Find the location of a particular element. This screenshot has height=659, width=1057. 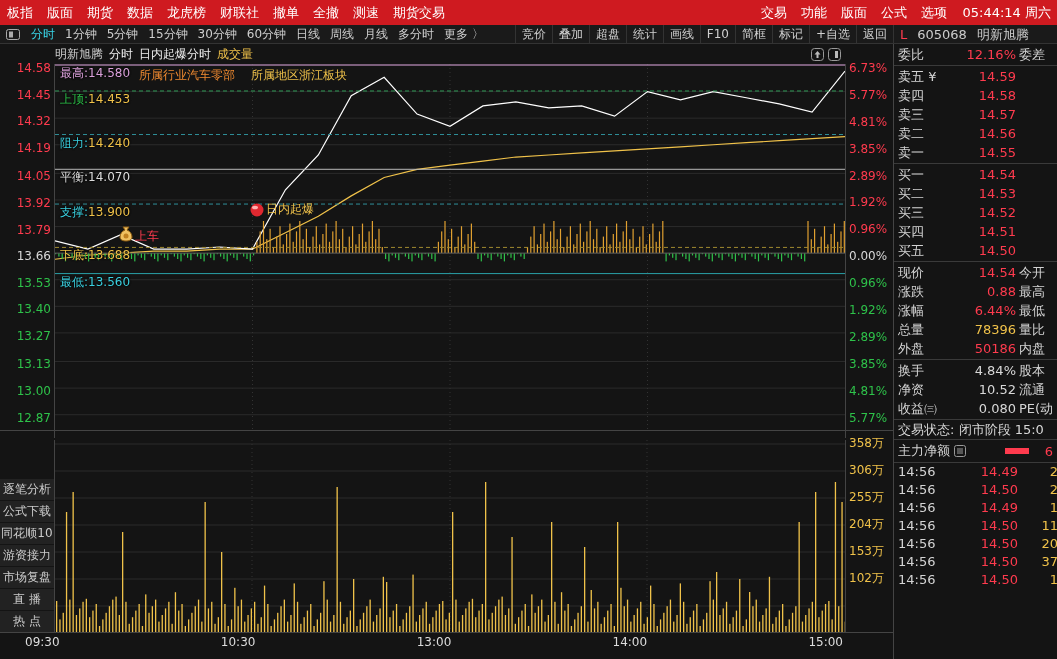

menu-item: 财联社 is located at coordinates (239, 12).